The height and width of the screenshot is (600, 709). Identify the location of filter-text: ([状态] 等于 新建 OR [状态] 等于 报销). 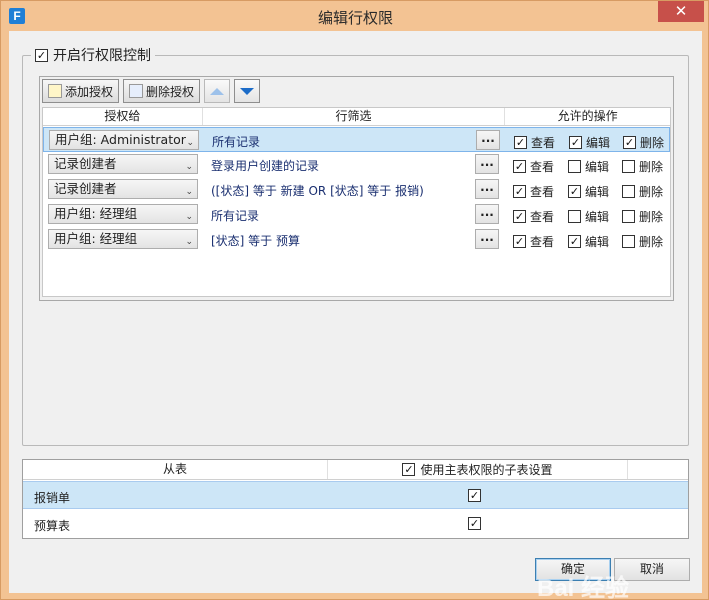
(317, 191).